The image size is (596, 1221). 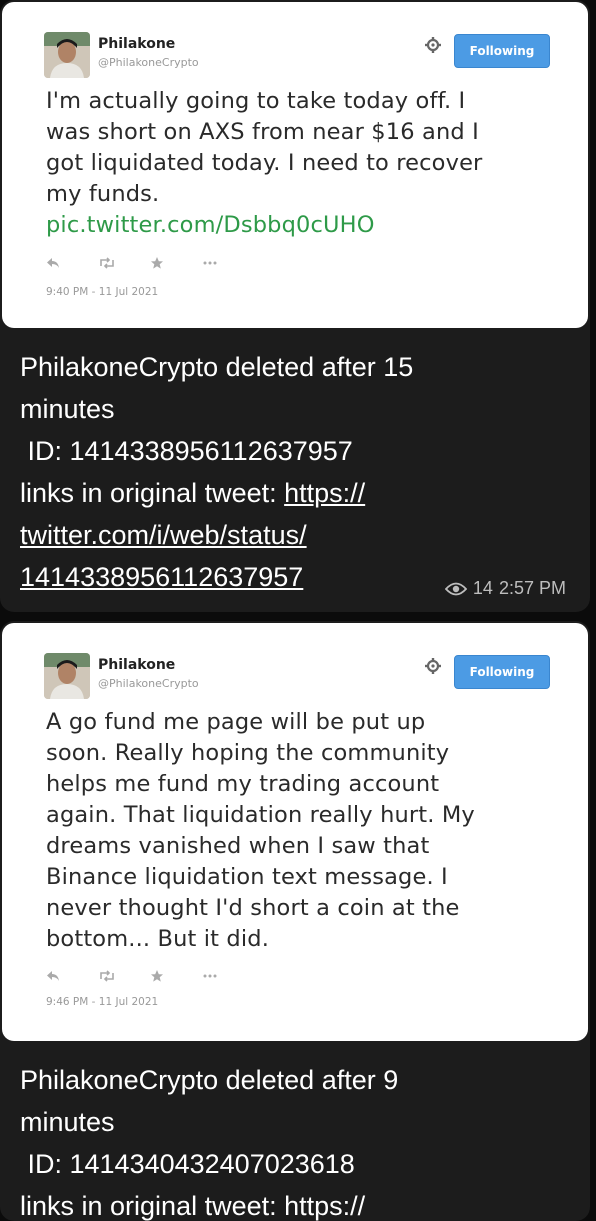 What do you see at coordinates (532, 588) in the screenshot?
I see `message-time: 2:57 PM` at bounding box center [532, 588].